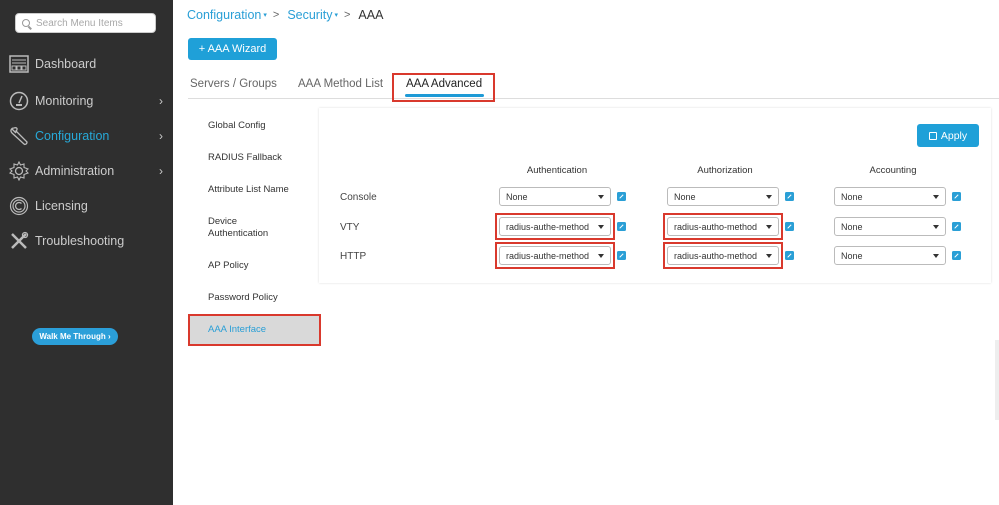 The width and height of the screenshot is (999, 505). What do you see at coordinates (19, 241) in the screenshot?
I see `tools-icon` at bounding box center [19, 241].